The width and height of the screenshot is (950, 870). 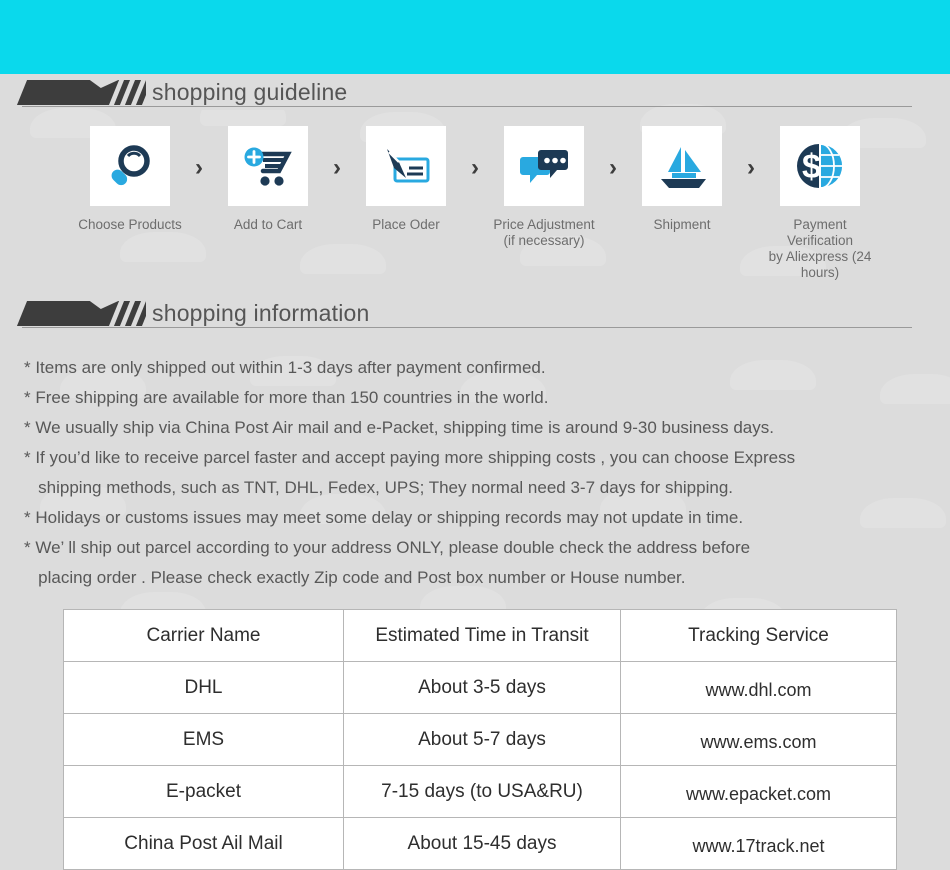 I want to click on step-place-order: Place Oder, so click(x=406, y=179).